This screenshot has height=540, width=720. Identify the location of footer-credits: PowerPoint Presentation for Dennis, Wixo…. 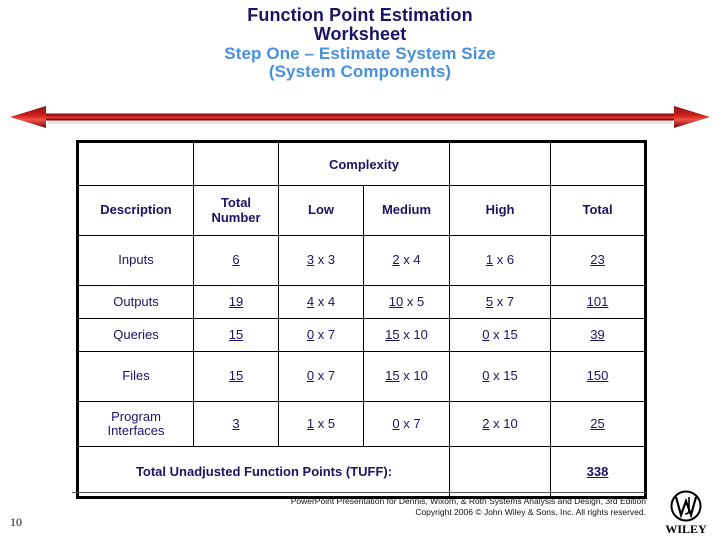
(413, 507).